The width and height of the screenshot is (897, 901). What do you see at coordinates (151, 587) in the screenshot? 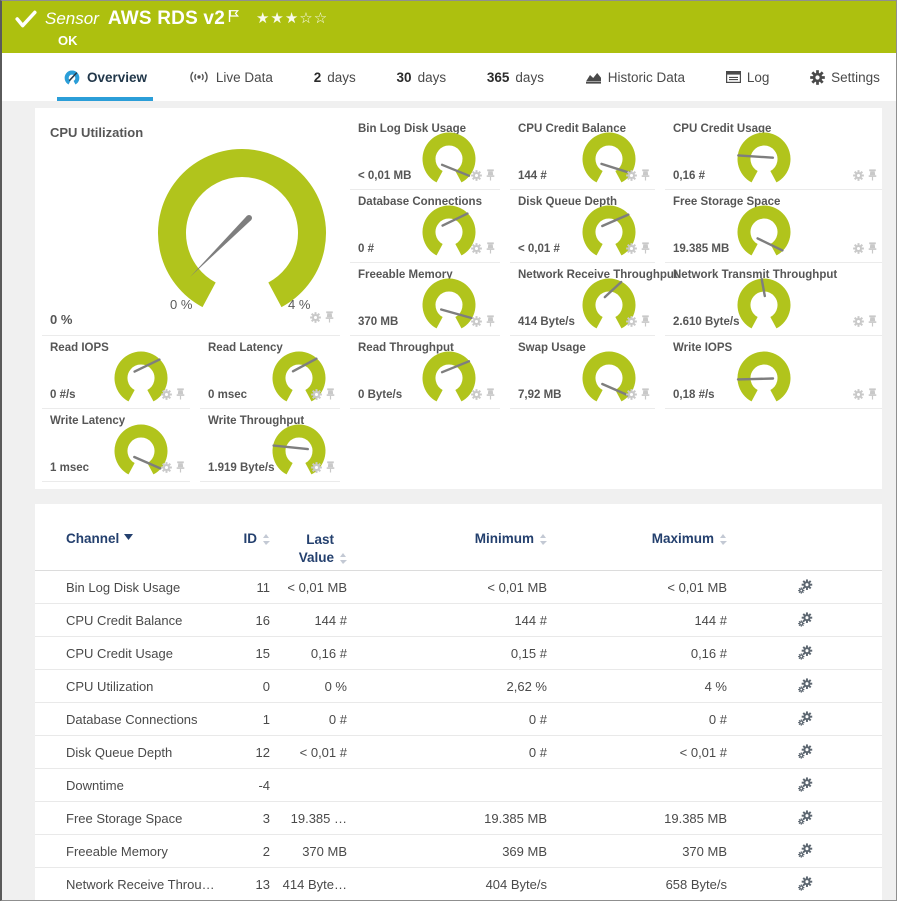
I see `channel-name: Bin Log Disk Usage` at bounding box center [151, 587].